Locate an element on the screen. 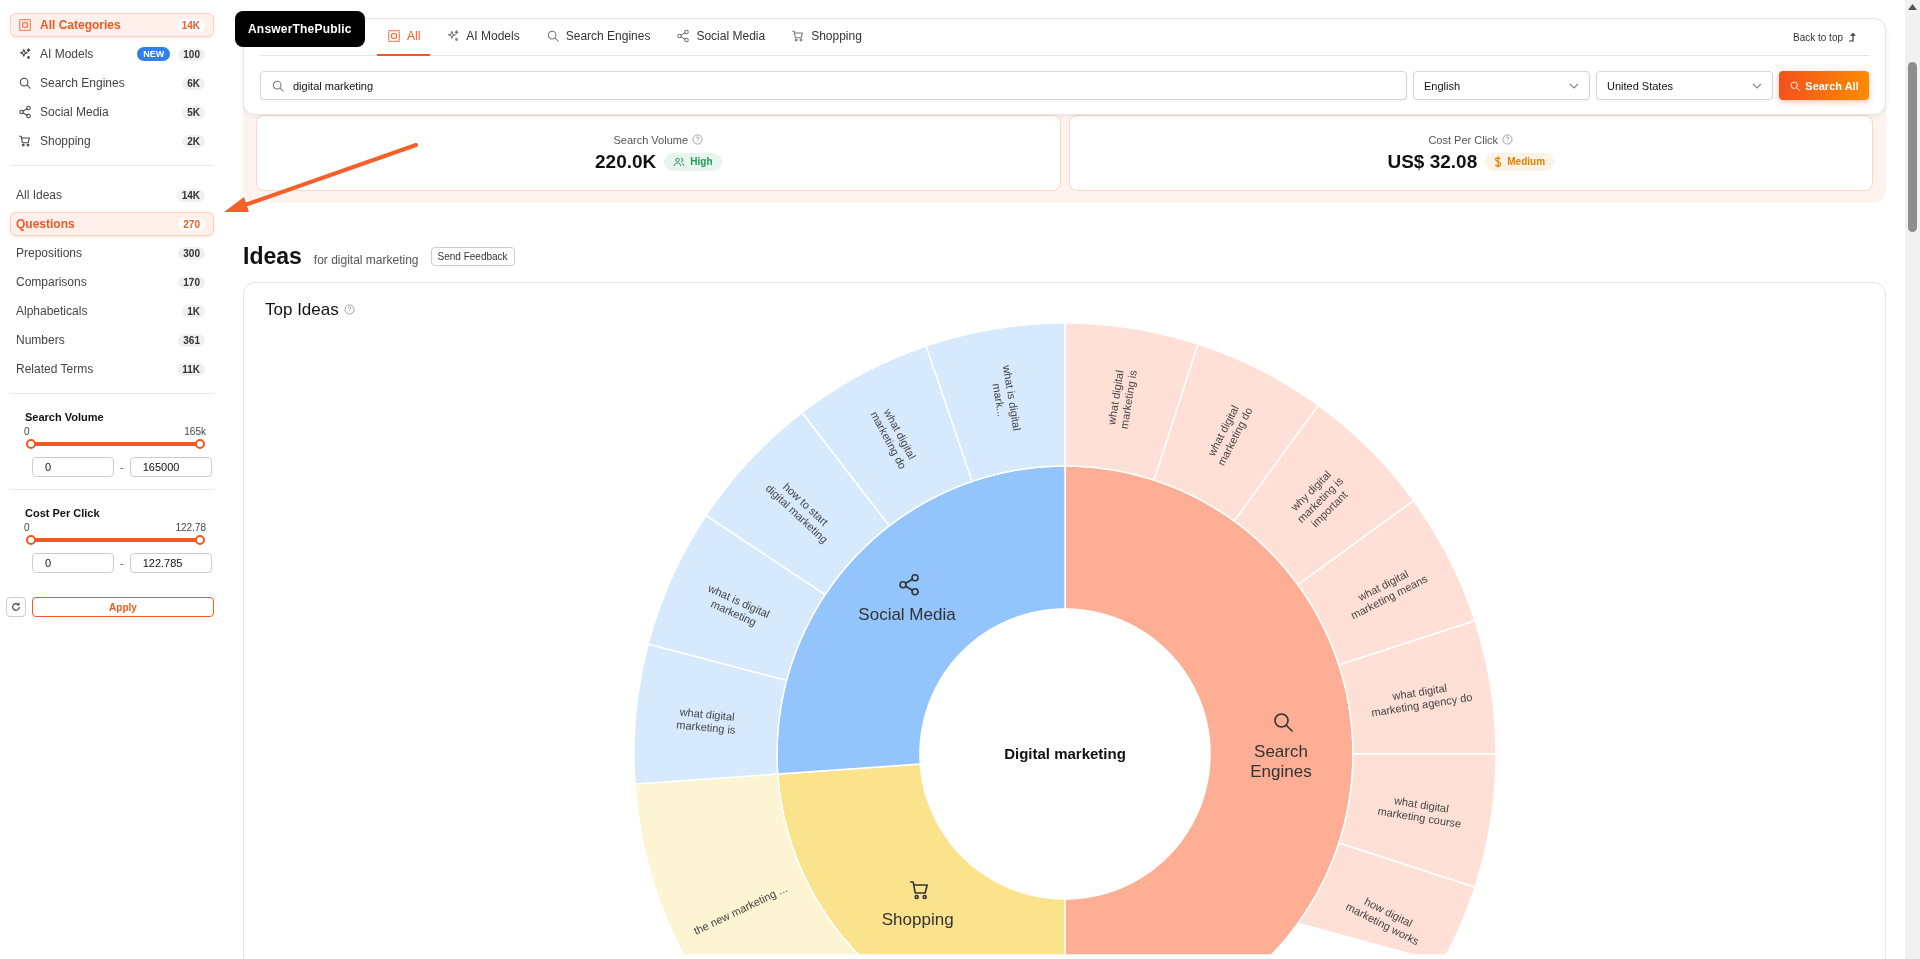  max-input-field: 165000 is located at coordinates (170, 467).